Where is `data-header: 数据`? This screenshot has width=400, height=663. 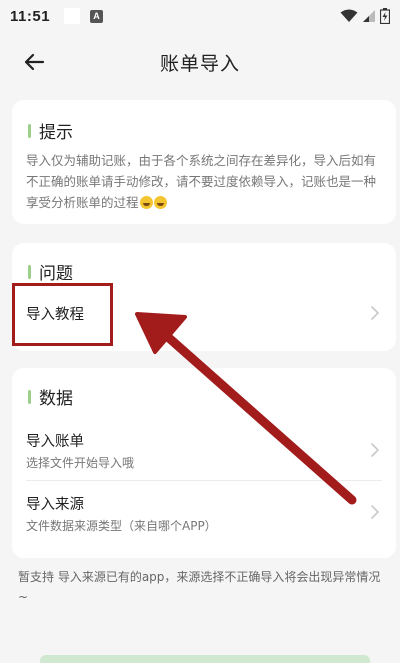 data-header: 数据 is located at coordinates (50, 396).